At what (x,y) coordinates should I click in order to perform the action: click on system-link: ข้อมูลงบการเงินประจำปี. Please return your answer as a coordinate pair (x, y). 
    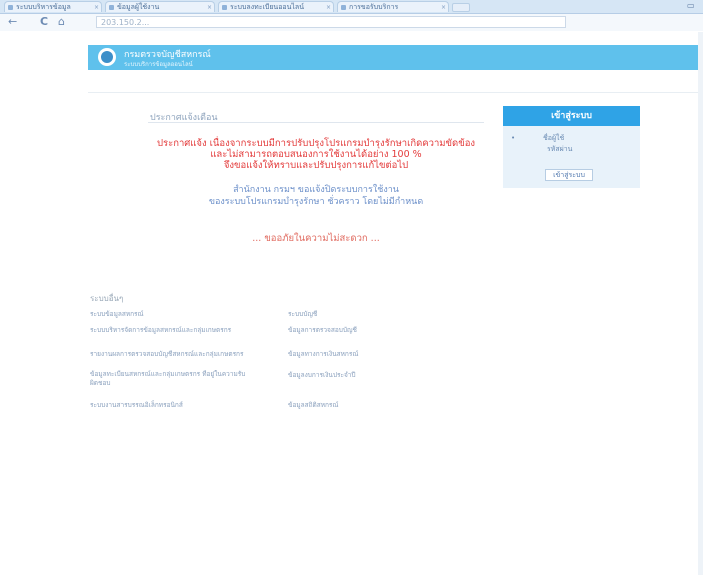
    Looking at the image, I should click on (368, 375).